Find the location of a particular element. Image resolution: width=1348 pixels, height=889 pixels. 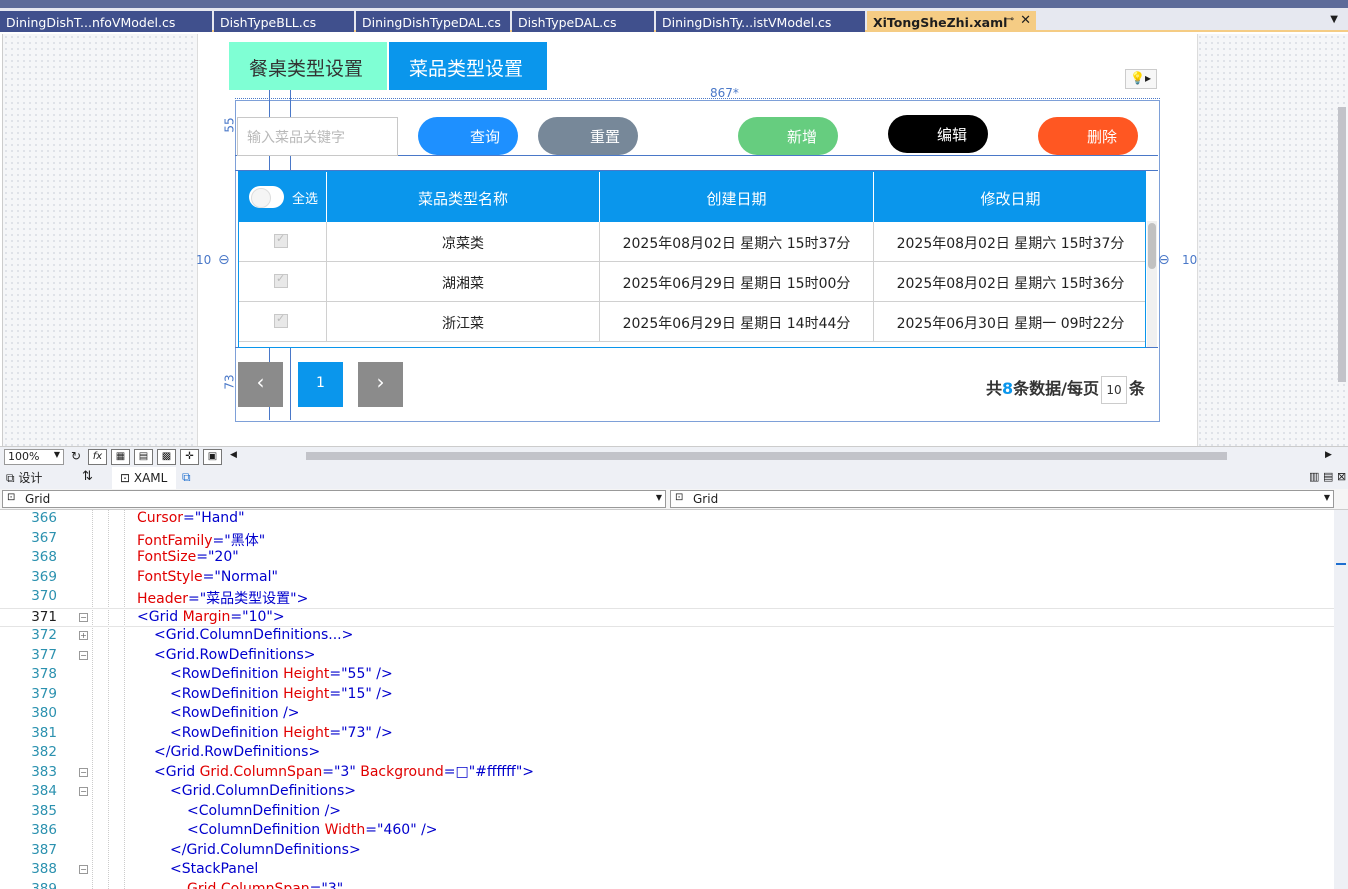

code-line: 367 FontFamily="黑体" is located at coordinates (667, 540).